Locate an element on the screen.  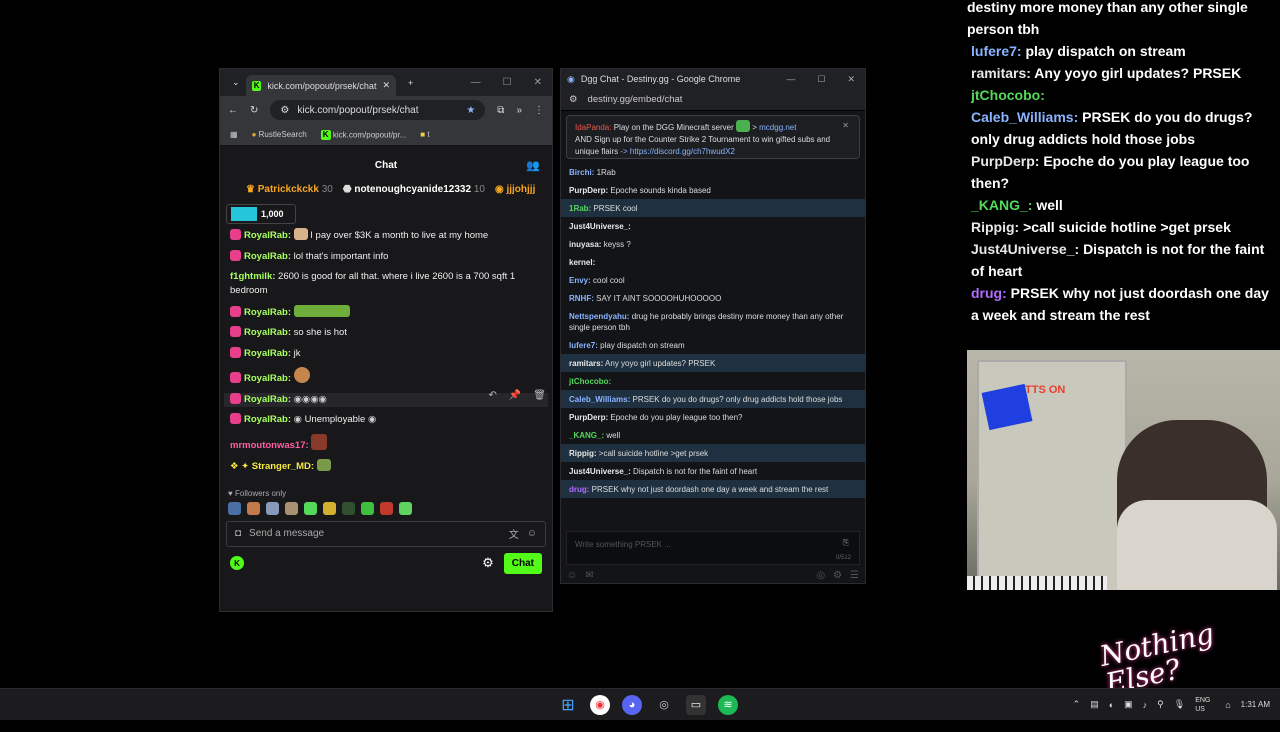
gifter-2: ⬣ notenoughcyanide12332 10 is located at coordinates (414, 189).